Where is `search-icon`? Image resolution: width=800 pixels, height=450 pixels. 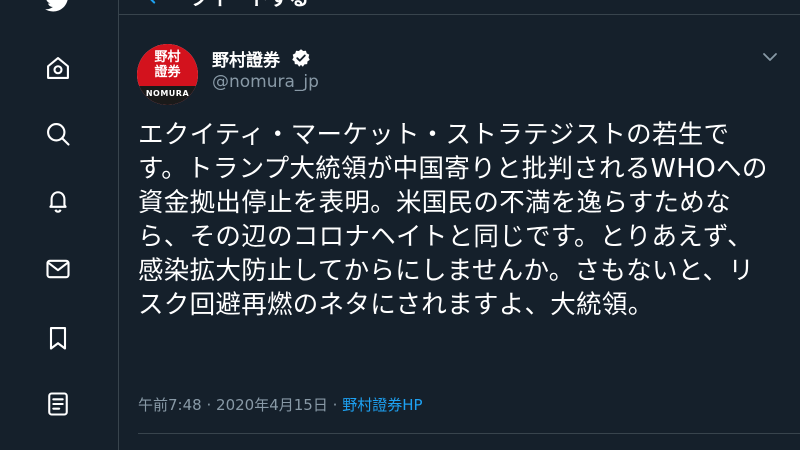 search-icon is located at coordinates (58, 134).